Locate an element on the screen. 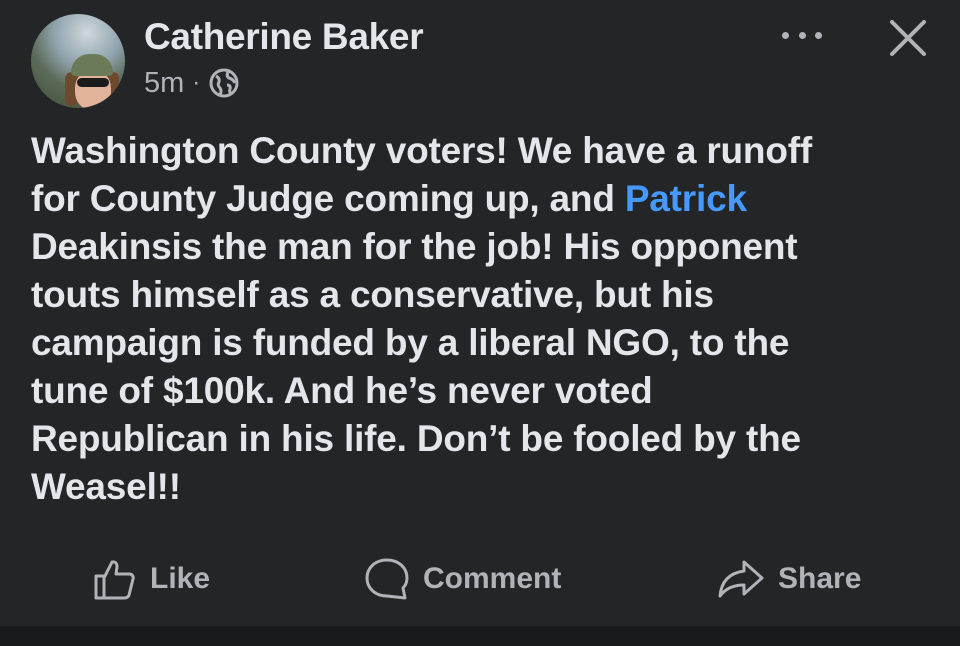  post-bottom-divider is located at coordinates (480, 636).